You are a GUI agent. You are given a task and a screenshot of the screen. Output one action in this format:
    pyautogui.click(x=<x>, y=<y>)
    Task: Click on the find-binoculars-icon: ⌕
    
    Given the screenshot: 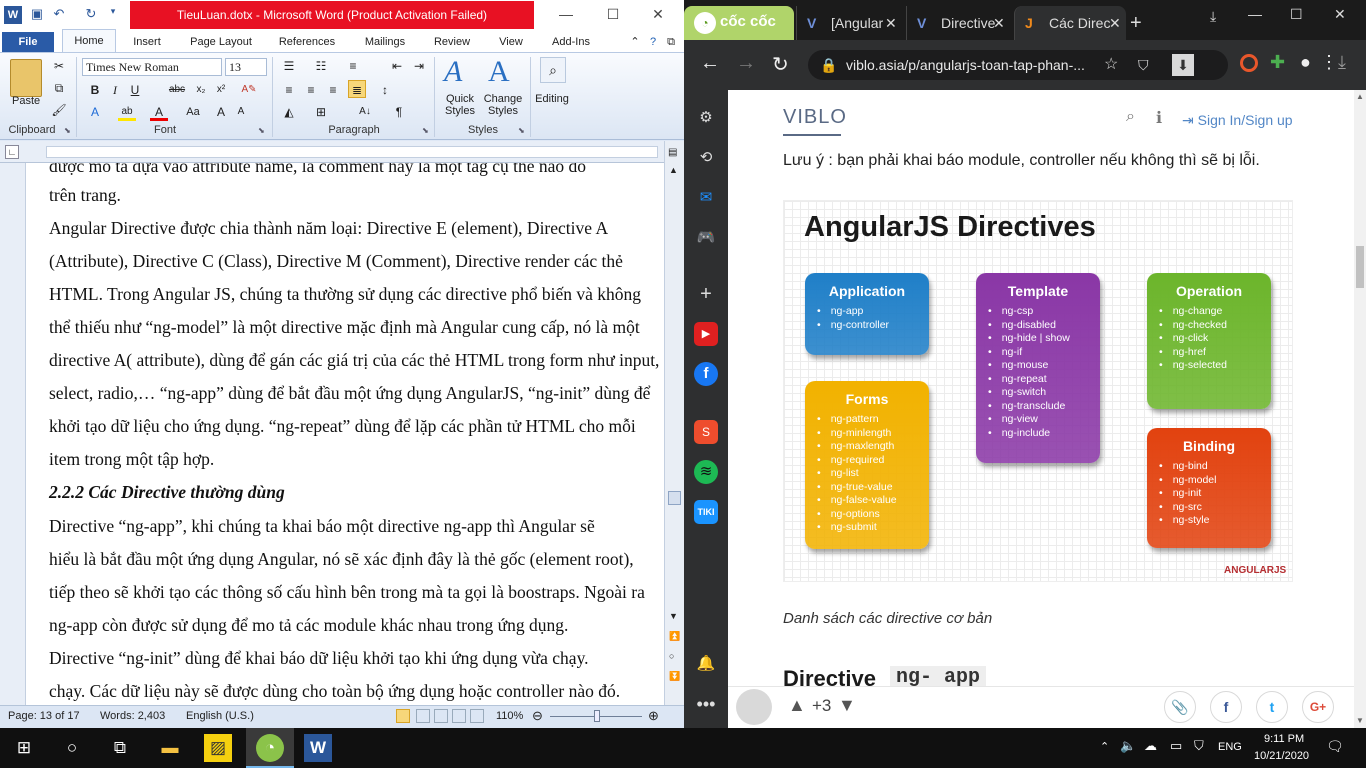 What is the action you would take?
    pyautogui.click(x=553, y=70)
    